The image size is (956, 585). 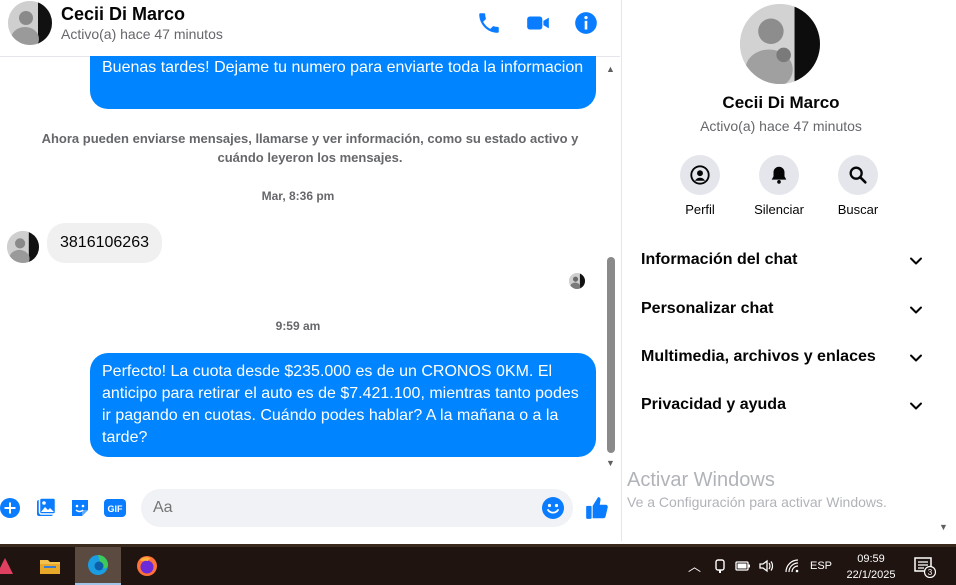 I want to click on panel-scroll-down-arrow: ▼, so click(x=943, y=527).